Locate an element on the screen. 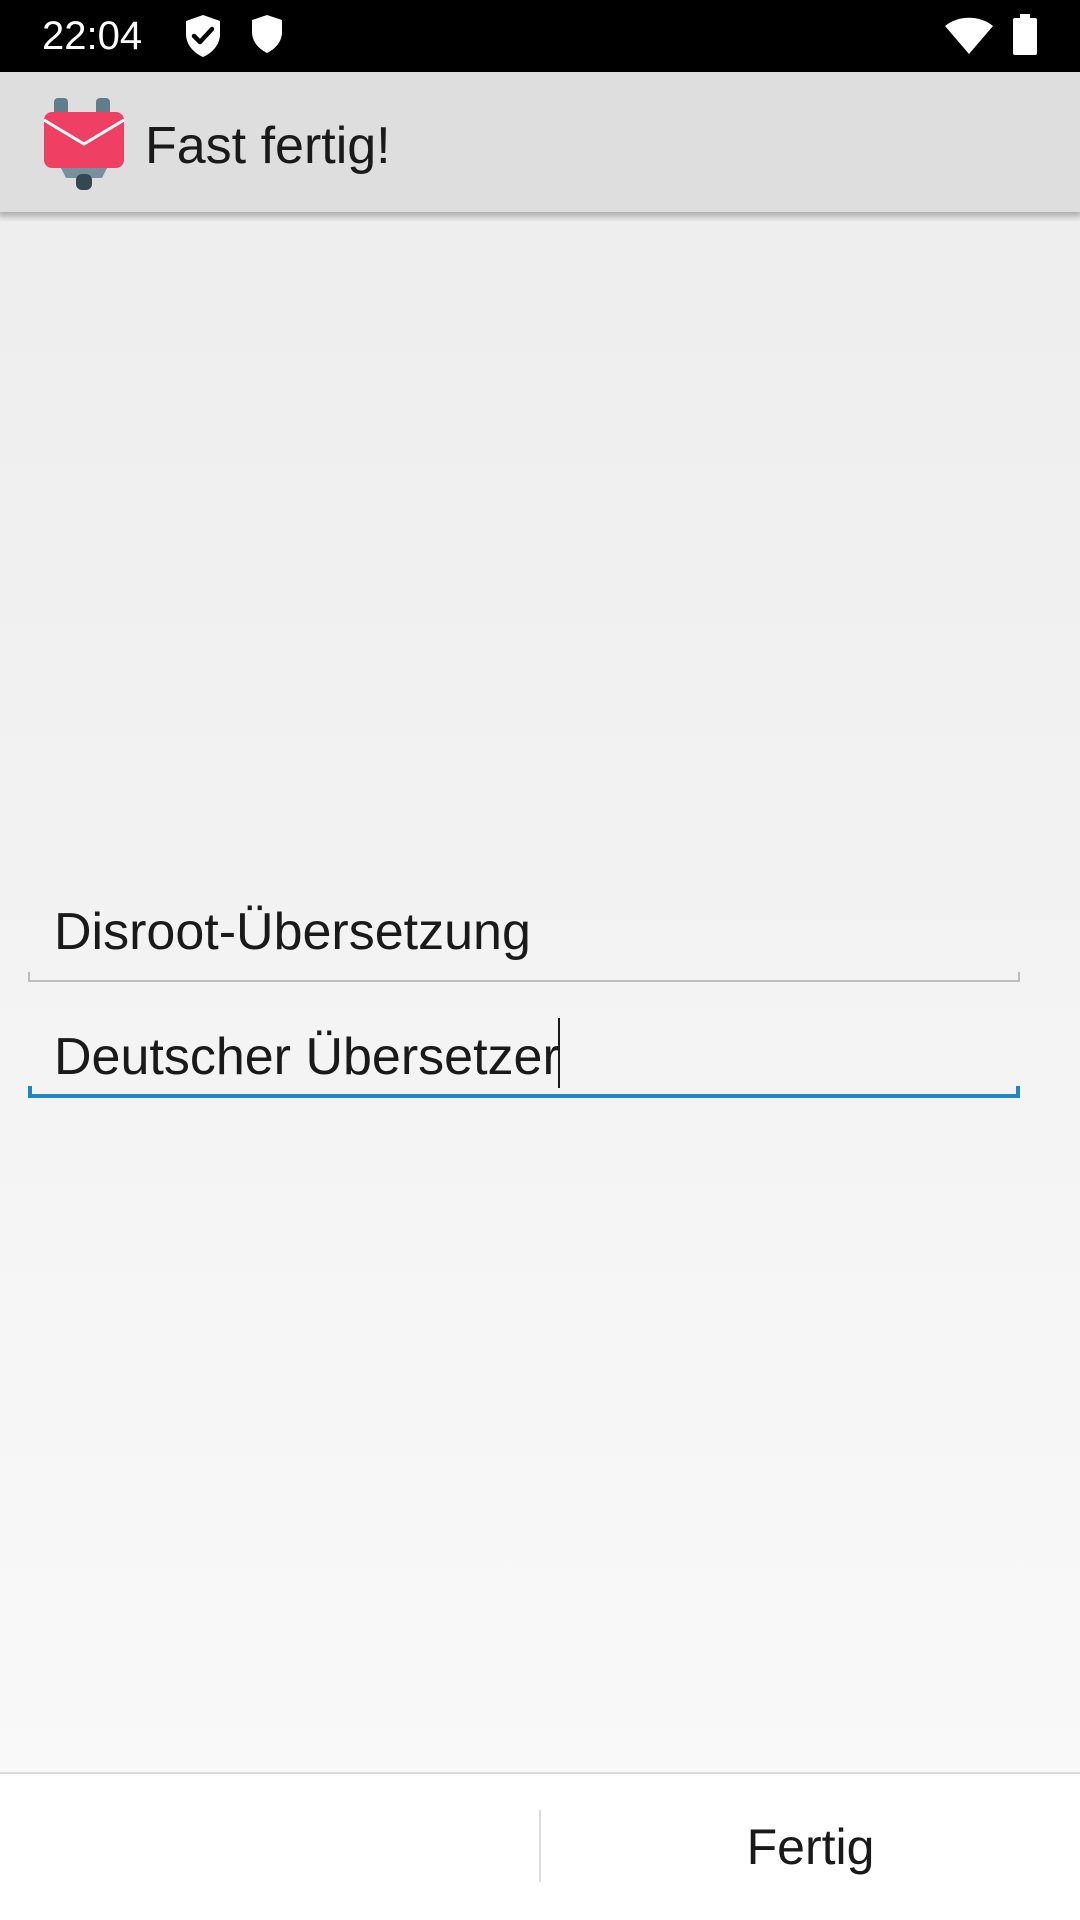 Image resolution: width=1080 pixels, height=1920 pixels. done-button: Fertig is located at coordinates (810, 1847).